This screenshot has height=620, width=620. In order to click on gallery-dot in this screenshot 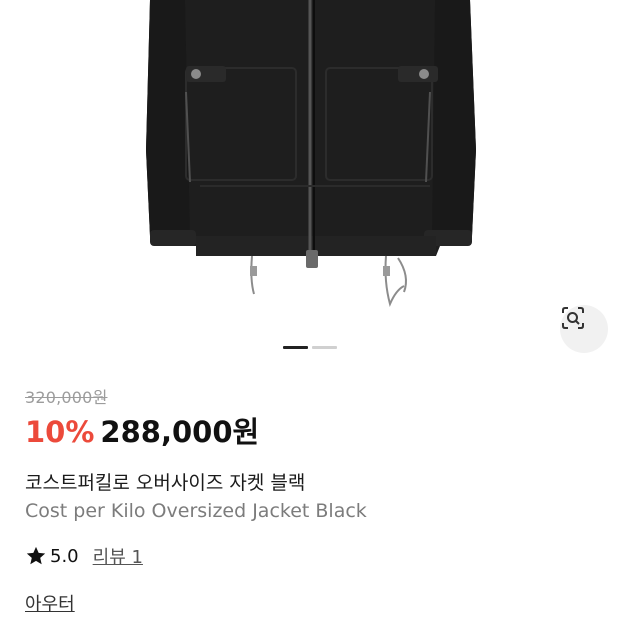, I will do `click(324, 347)`.